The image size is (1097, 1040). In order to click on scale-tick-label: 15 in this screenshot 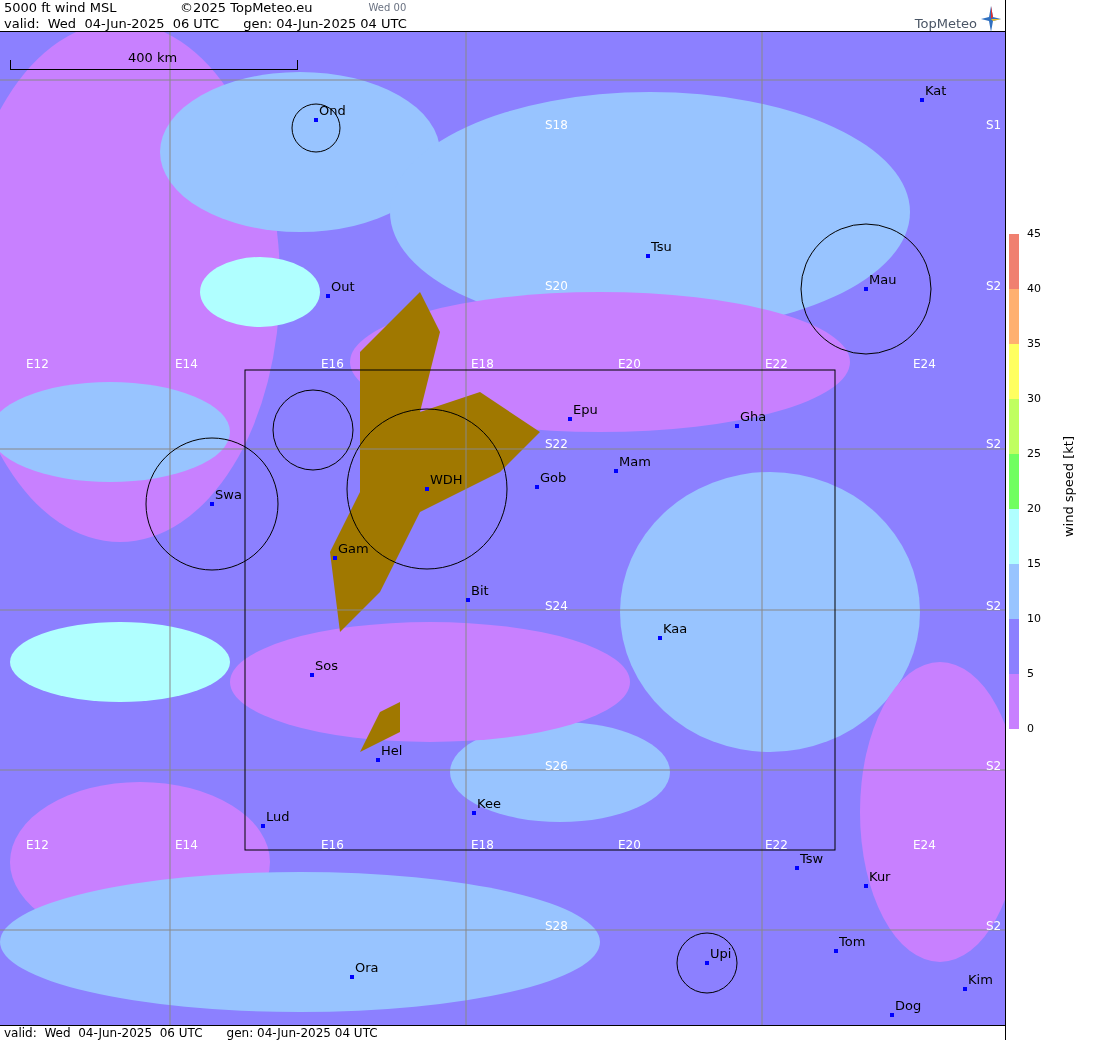, I will do `click(1033, 564)`.